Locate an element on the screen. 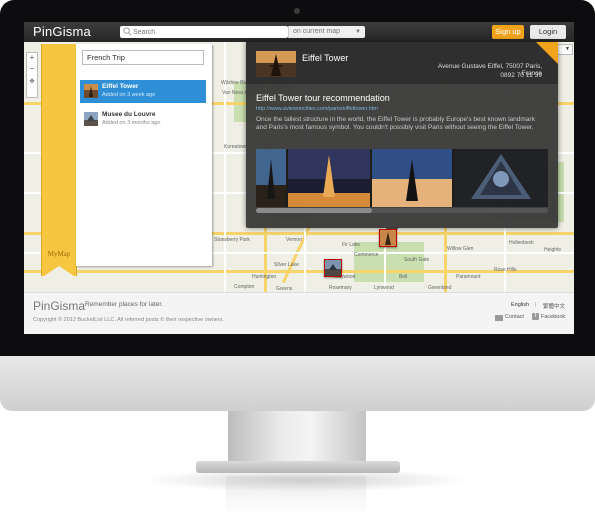 The height and width of the screenshot is (523, 595). zoom-in-button: + is located at coordinates (32, 58).